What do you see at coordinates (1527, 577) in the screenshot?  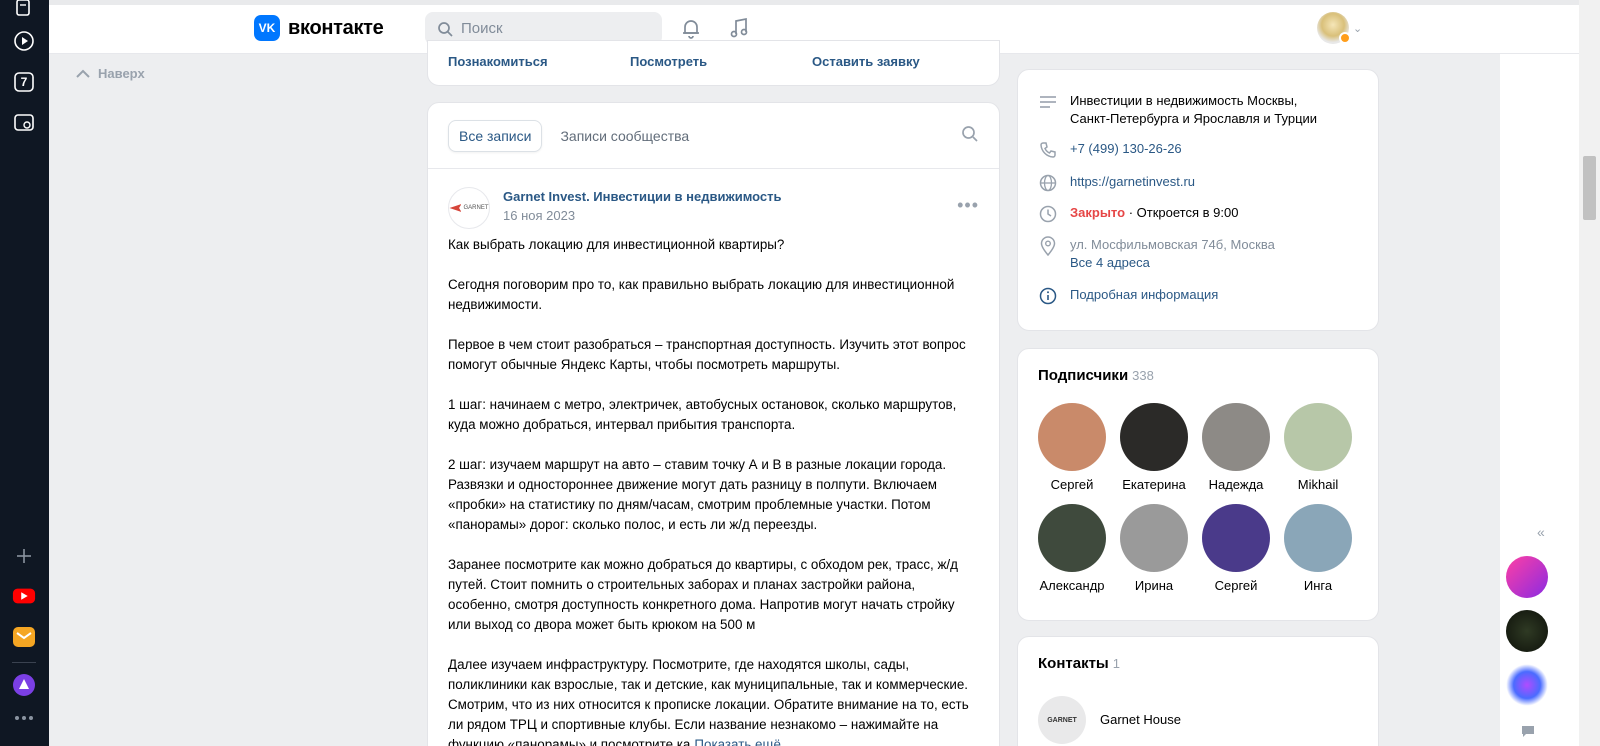 I see `music-app-icon` at bounding box center [1527, 577].